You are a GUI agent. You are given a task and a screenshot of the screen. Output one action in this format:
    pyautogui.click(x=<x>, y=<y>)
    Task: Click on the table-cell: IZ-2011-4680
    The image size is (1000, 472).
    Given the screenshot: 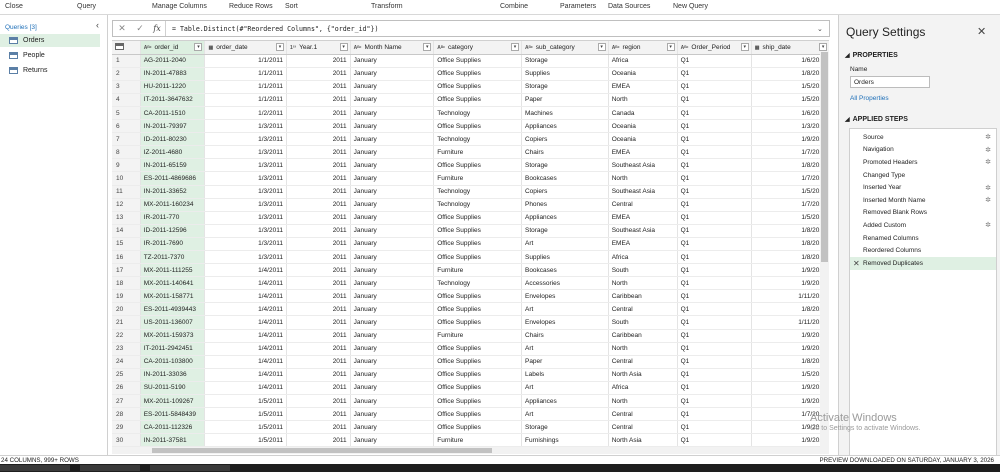 What is the action you would take?
    pyautogui.click(x=173, y=152)
    